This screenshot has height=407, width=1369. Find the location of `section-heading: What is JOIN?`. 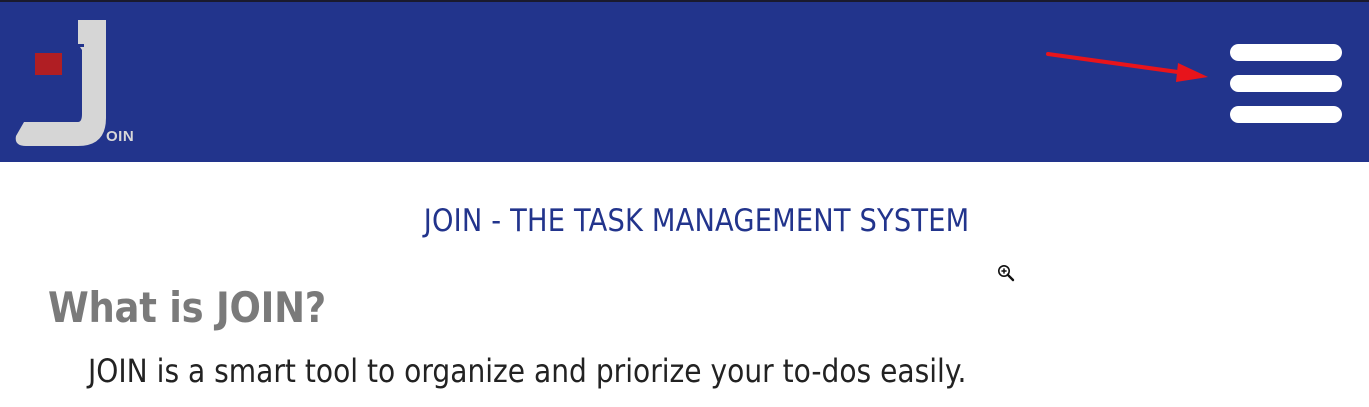

section-heading: What is JOIN? is located at coordinates (187, 307).